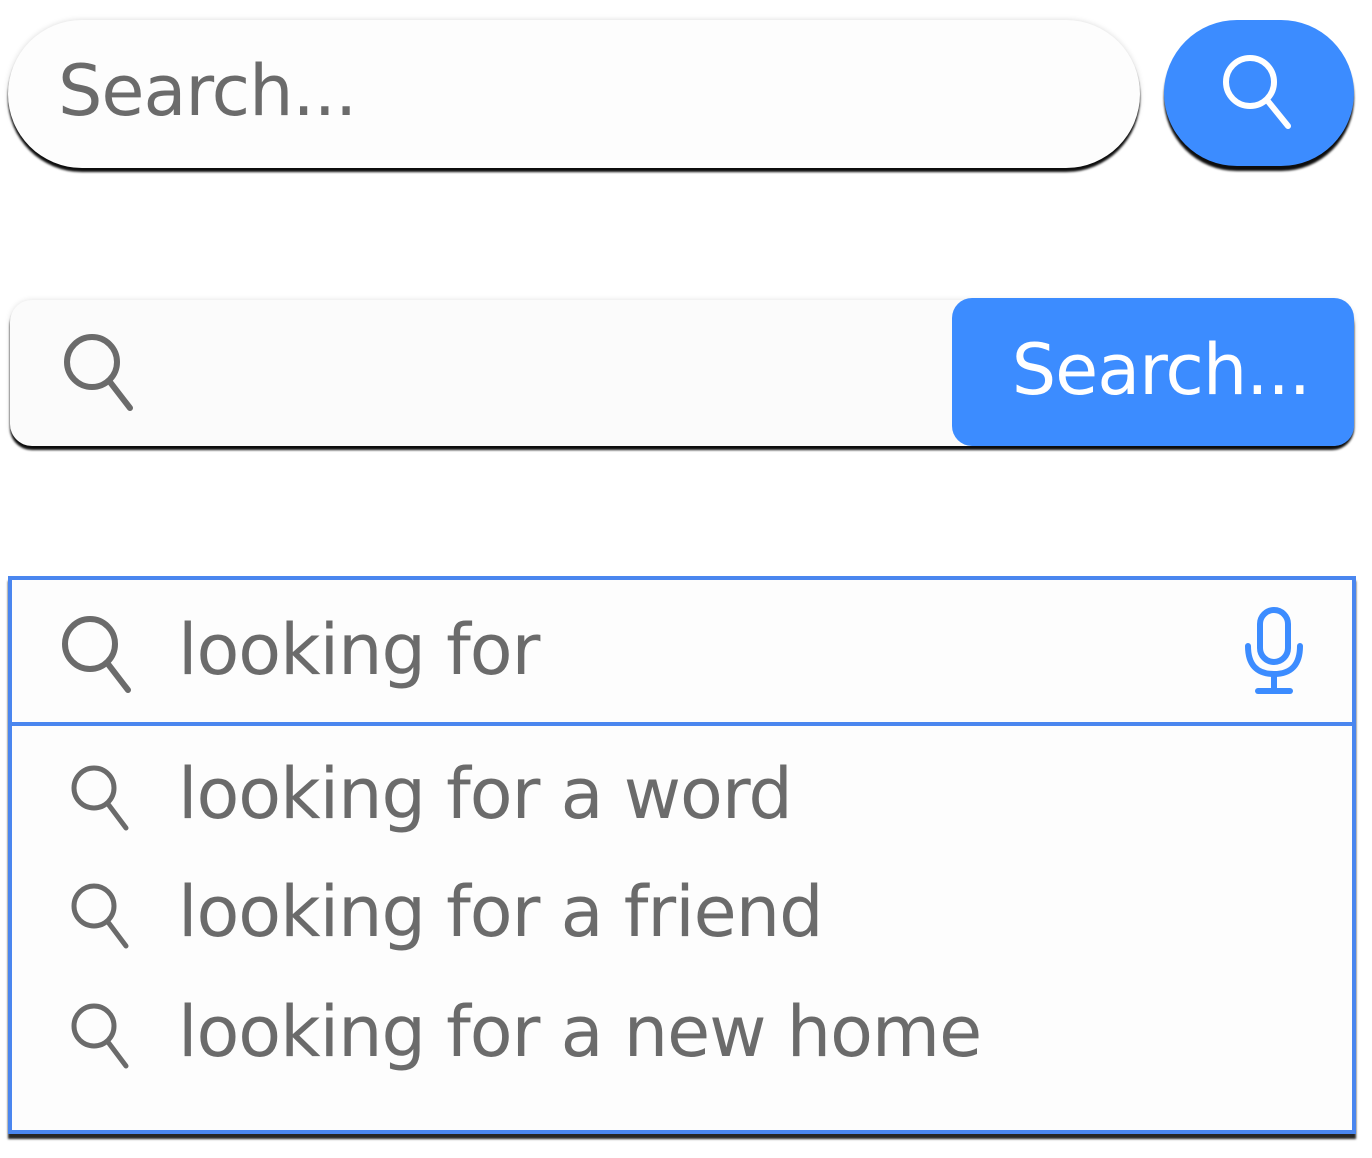 Image resolution: width=1372 pixels, height=1158 pixels. What do you see at coordinates (501, 912) in the screenshot?
I see `suggestion-label: looking for a friend` at bounding box center [501, 912].